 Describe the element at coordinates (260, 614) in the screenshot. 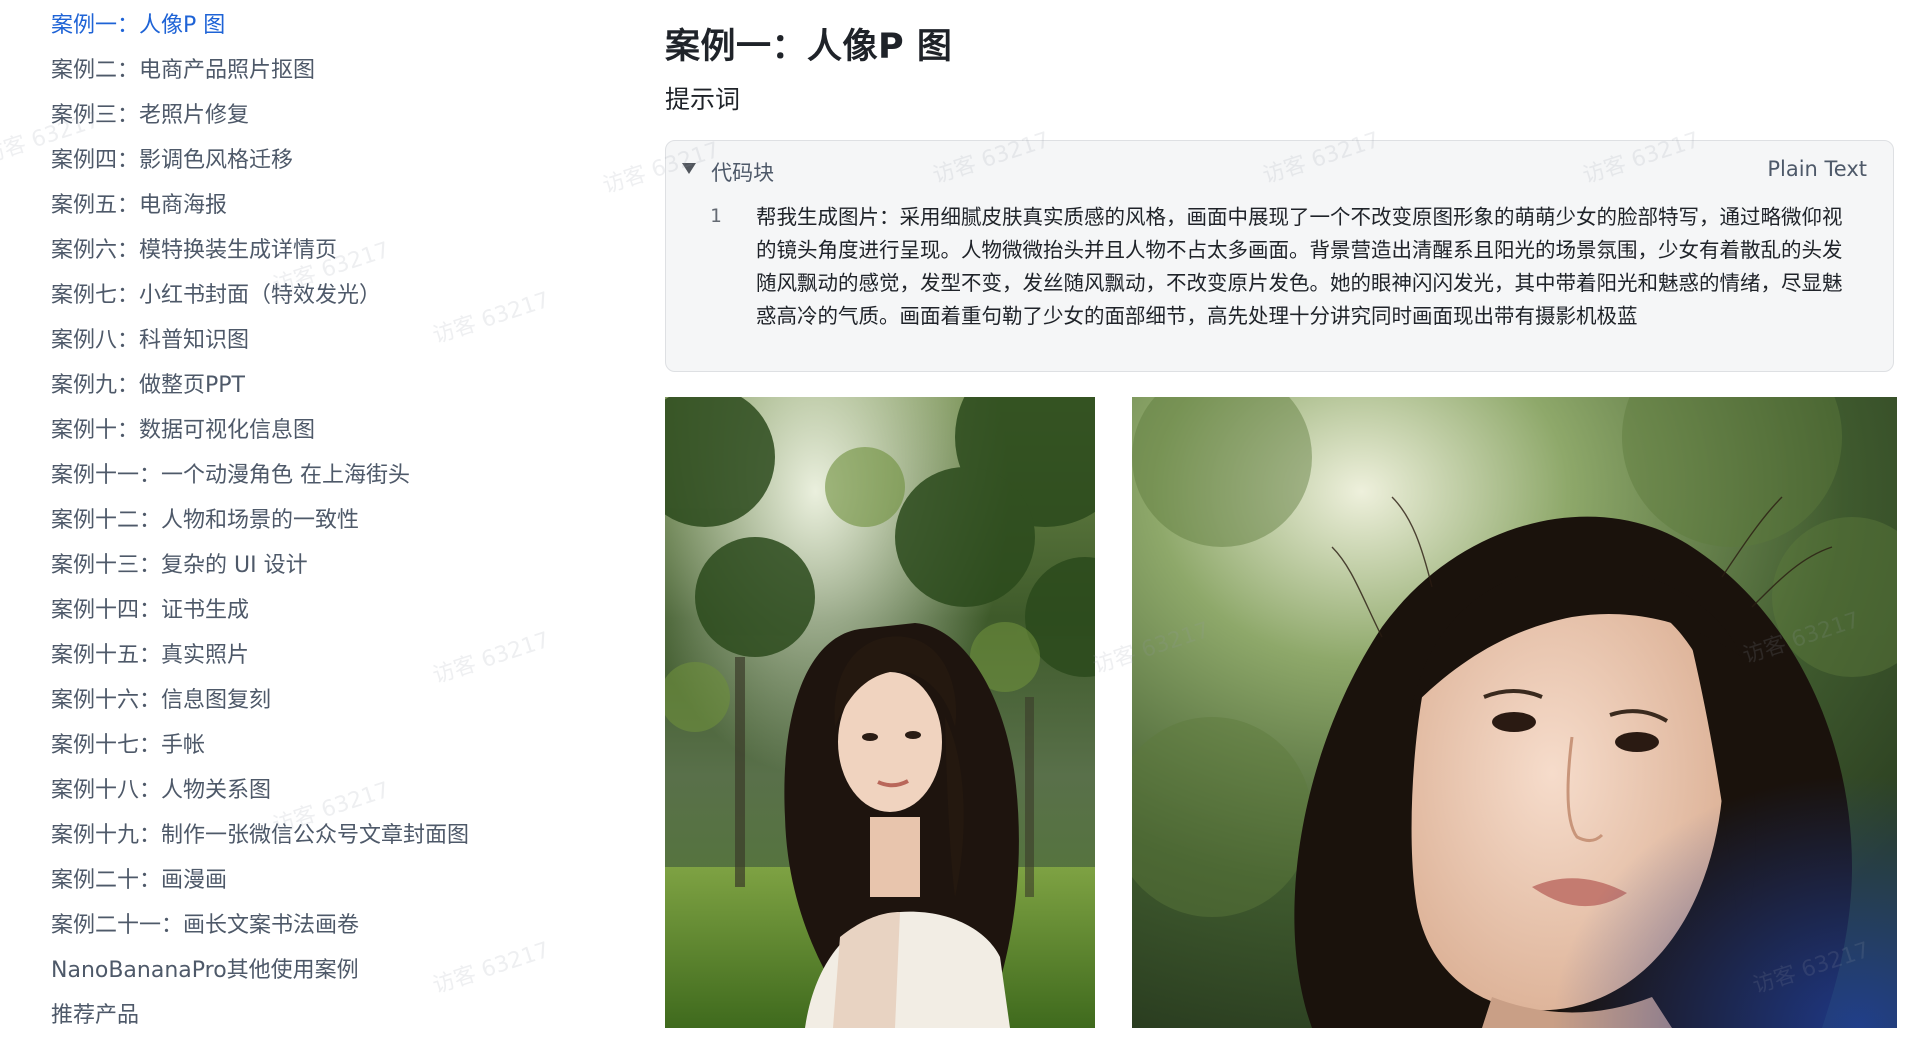

I see `toc-item-case-14: 案例十四：证书生成` at that location.